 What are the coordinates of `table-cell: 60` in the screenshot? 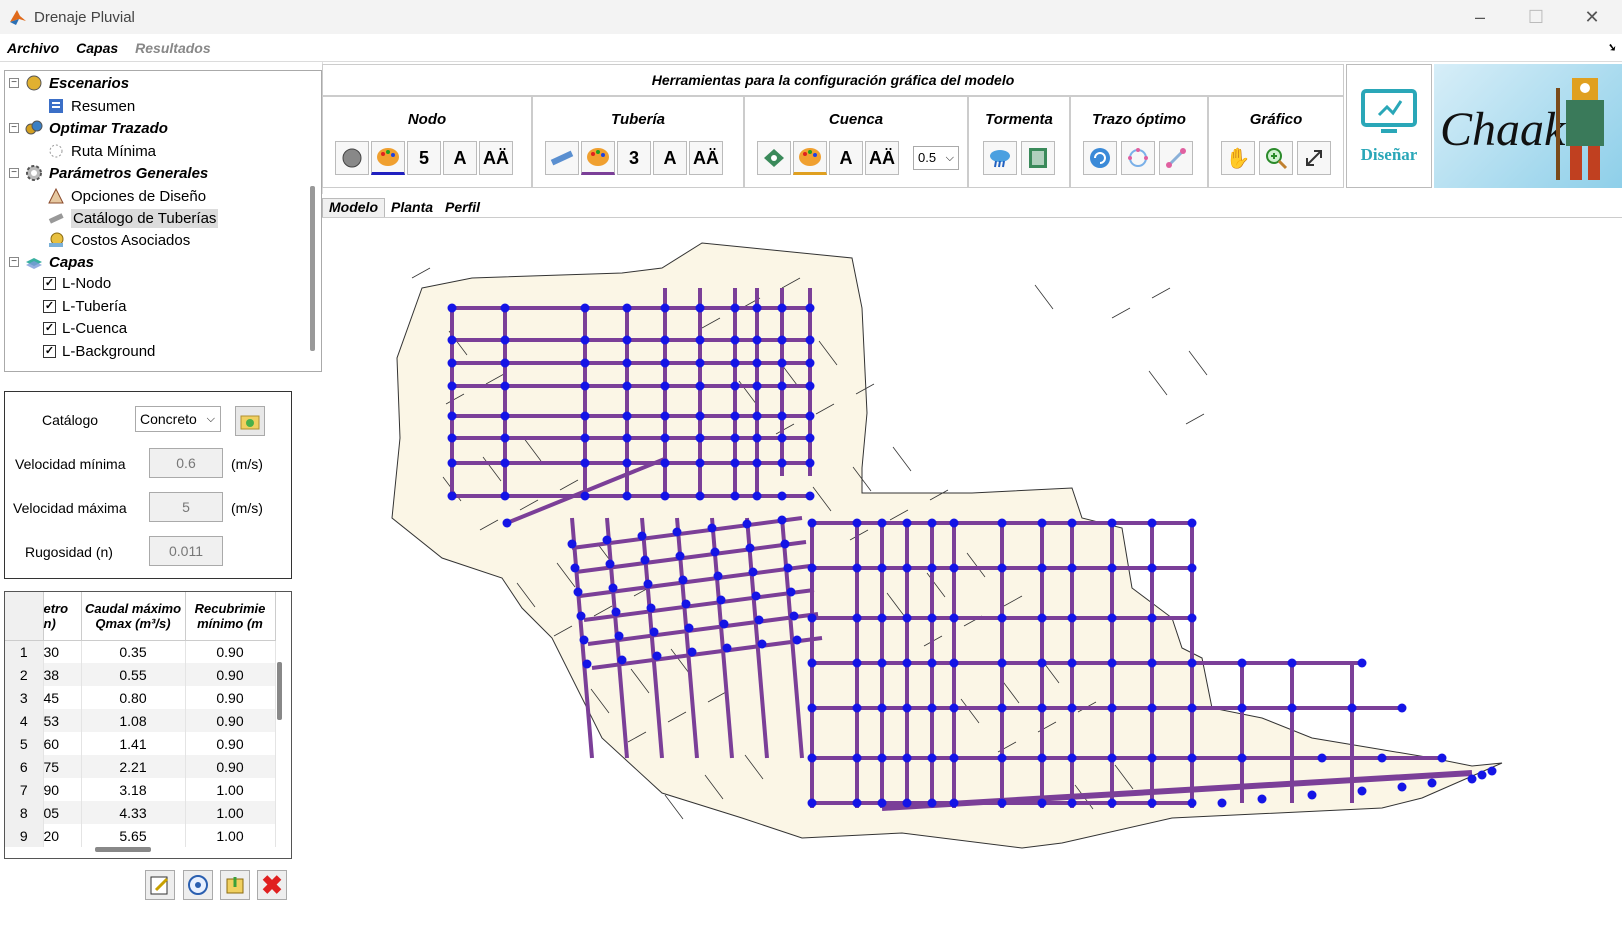 It's located at (62, 743).